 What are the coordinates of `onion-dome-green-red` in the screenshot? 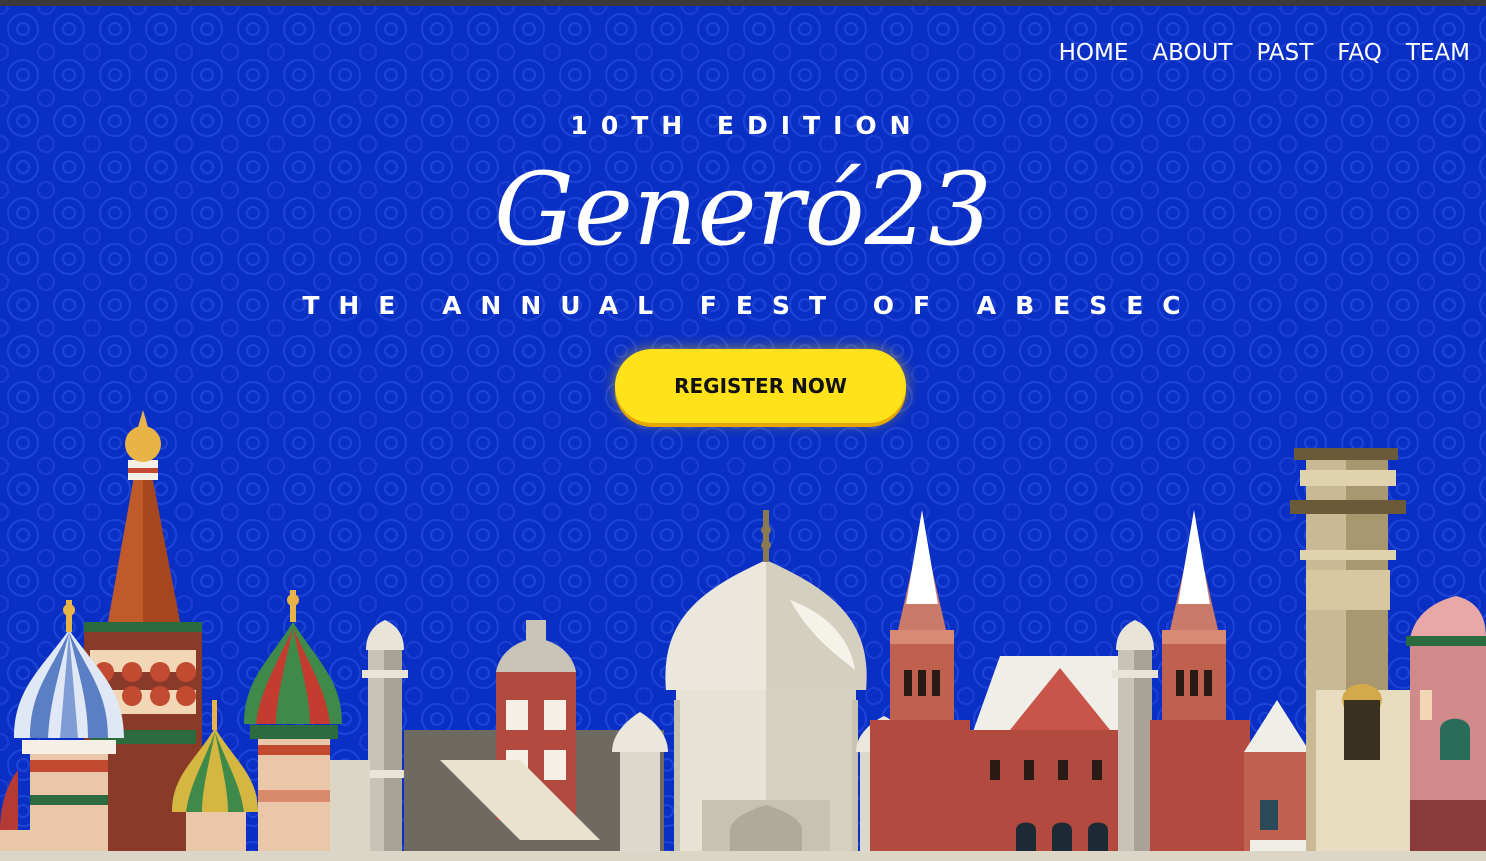 It's located at (293, 725).